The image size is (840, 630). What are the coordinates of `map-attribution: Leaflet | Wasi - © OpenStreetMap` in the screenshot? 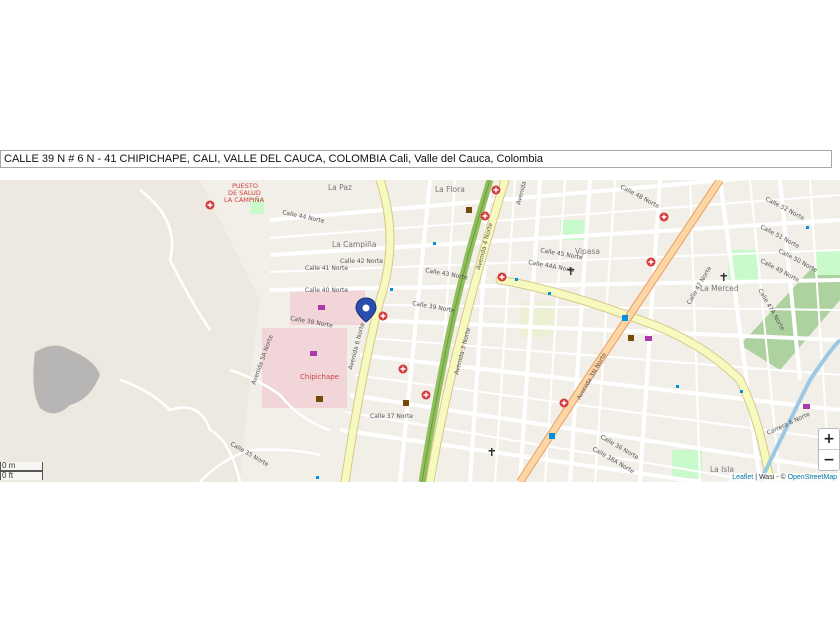 It's located at (784, 477).